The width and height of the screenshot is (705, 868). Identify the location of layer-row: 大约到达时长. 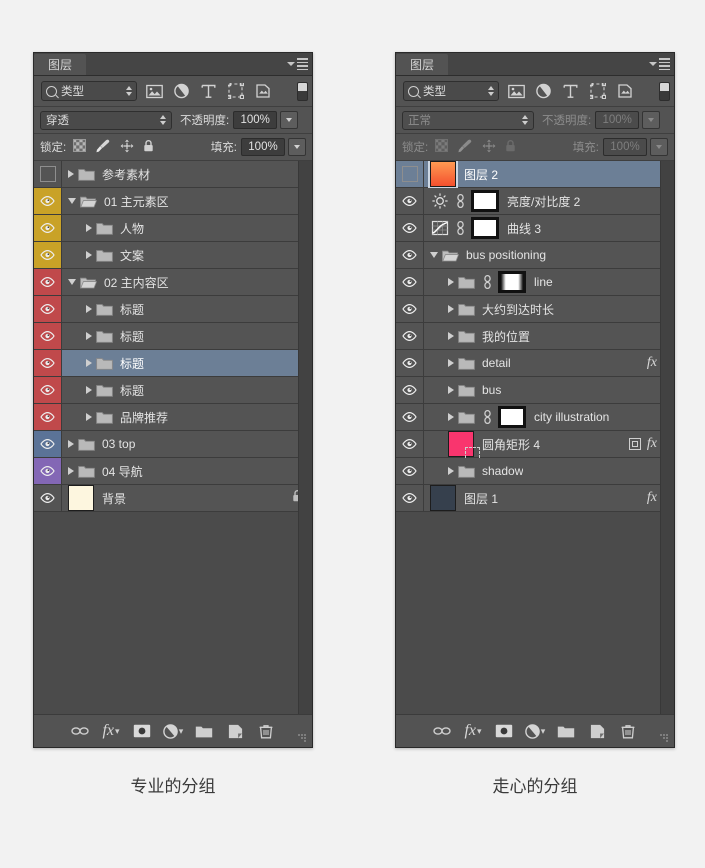
(535, 309).